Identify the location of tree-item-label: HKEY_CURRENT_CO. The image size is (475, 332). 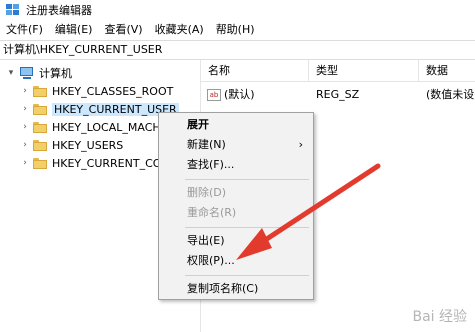
(107, 163).